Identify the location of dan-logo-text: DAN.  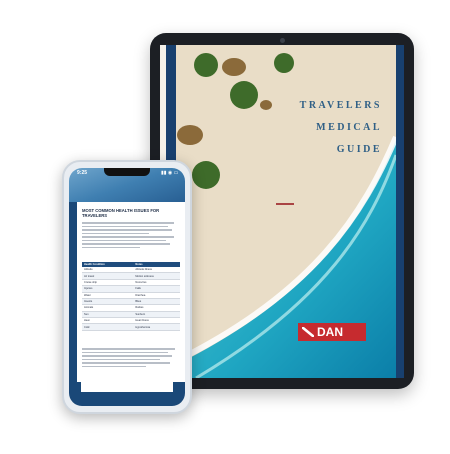
(330, 332).